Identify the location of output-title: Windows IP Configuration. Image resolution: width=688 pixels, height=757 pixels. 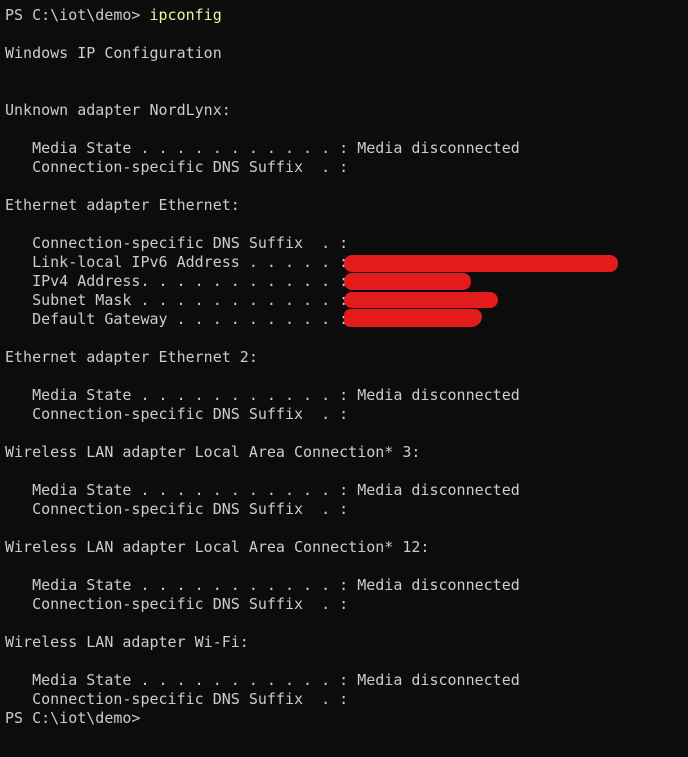
(113, 53).